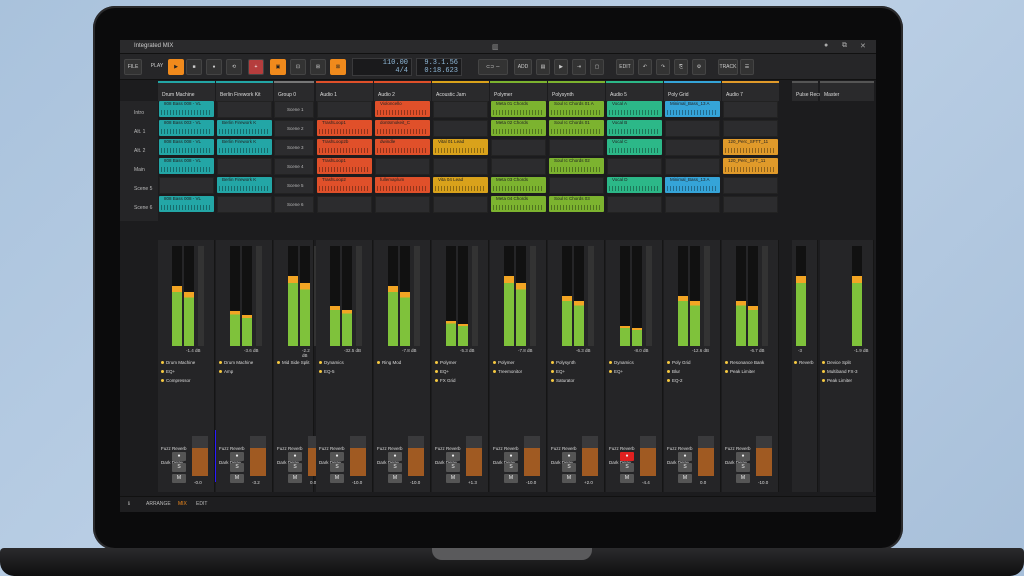 The width and height of the screenshot is (1024, 576). What do you see at coordinates (139, 151) in the screenshot?
I see `scene-label: Alt. 2` at bounding box center [139, 151].